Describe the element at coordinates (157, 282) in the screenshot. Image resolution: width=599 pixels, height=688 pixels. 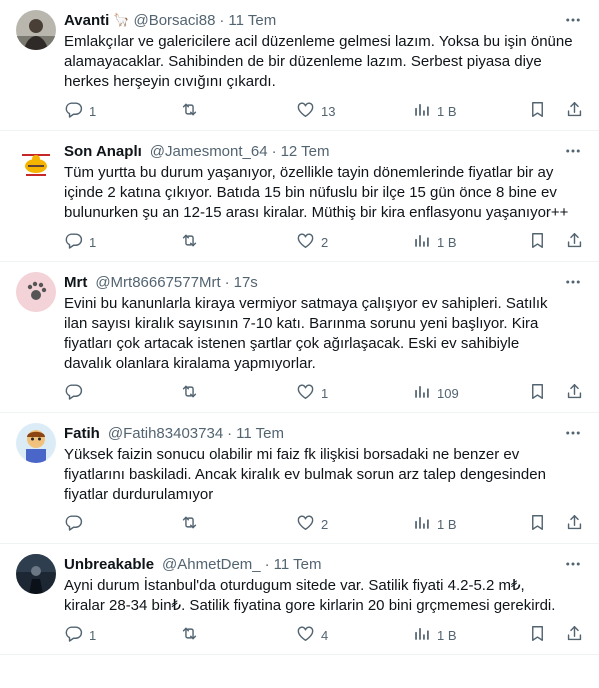
I see `user-handle: @Mrt86667577Mrt` at that location.